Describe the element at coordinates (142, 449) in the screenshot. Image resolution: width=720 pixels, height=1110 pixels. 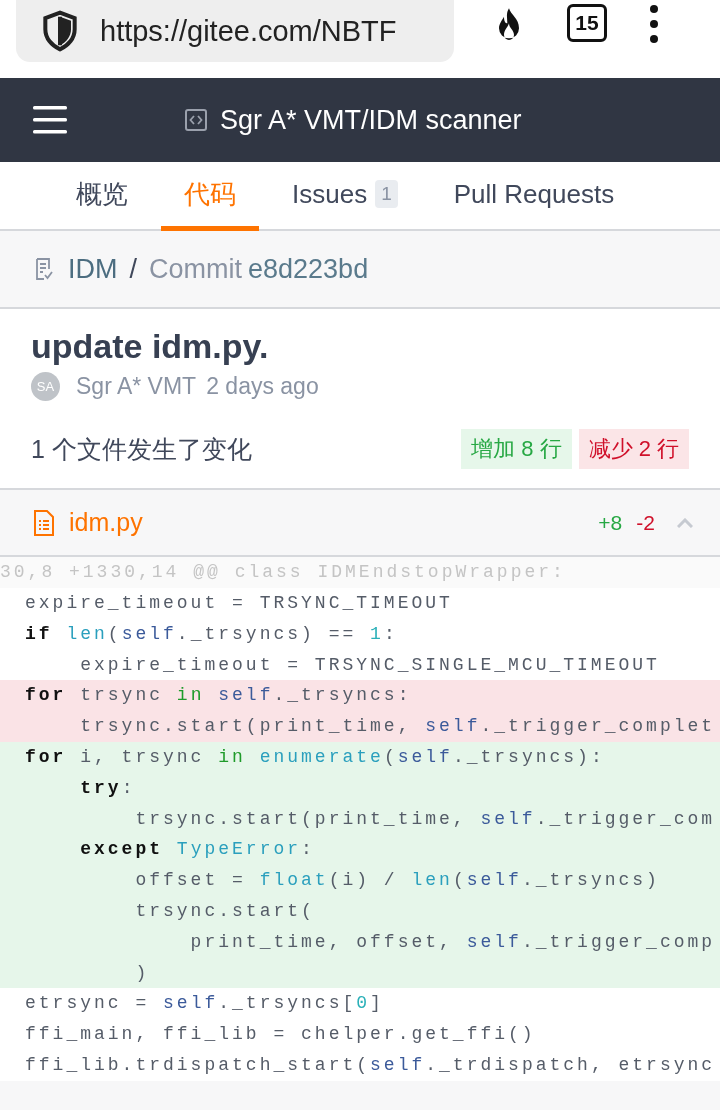
I see `change-summary: 1 个文件发生了变化` at that location.